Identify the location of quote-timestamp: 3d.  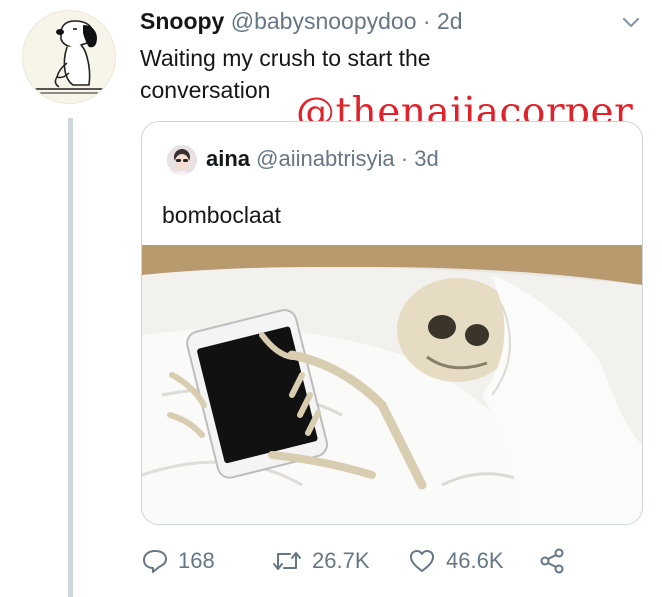
(426, 158).